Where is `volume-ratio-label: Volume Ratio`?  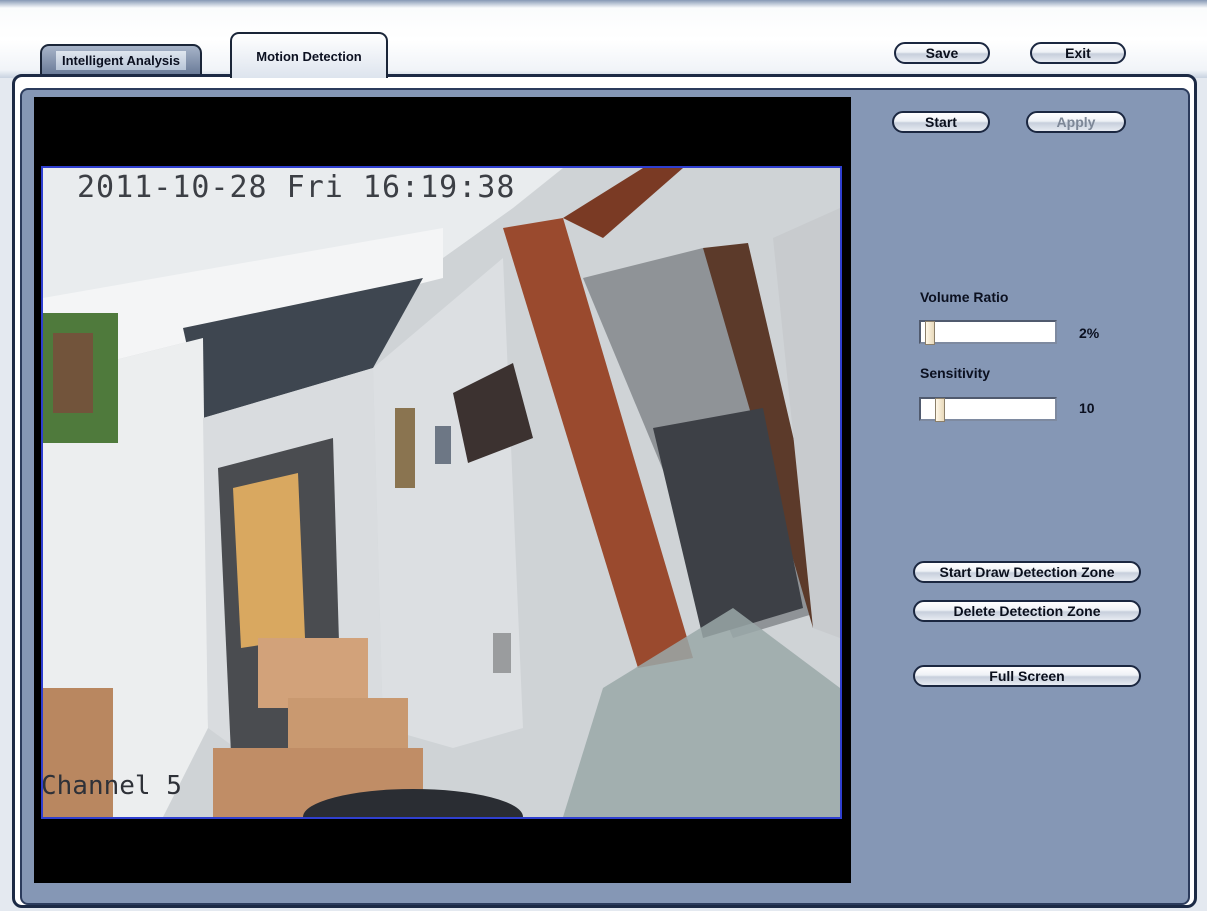
volume-ratio-label: Volume Ratio is located at coordinates (964, 297).